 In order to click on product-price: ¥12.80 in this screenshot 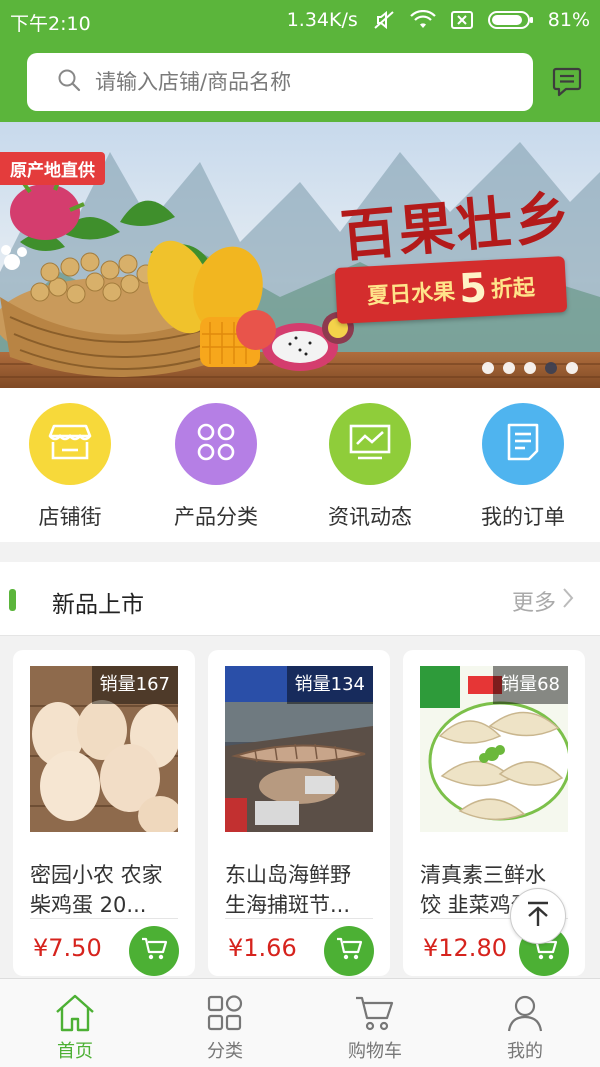, I will do `click(465, 948)`.